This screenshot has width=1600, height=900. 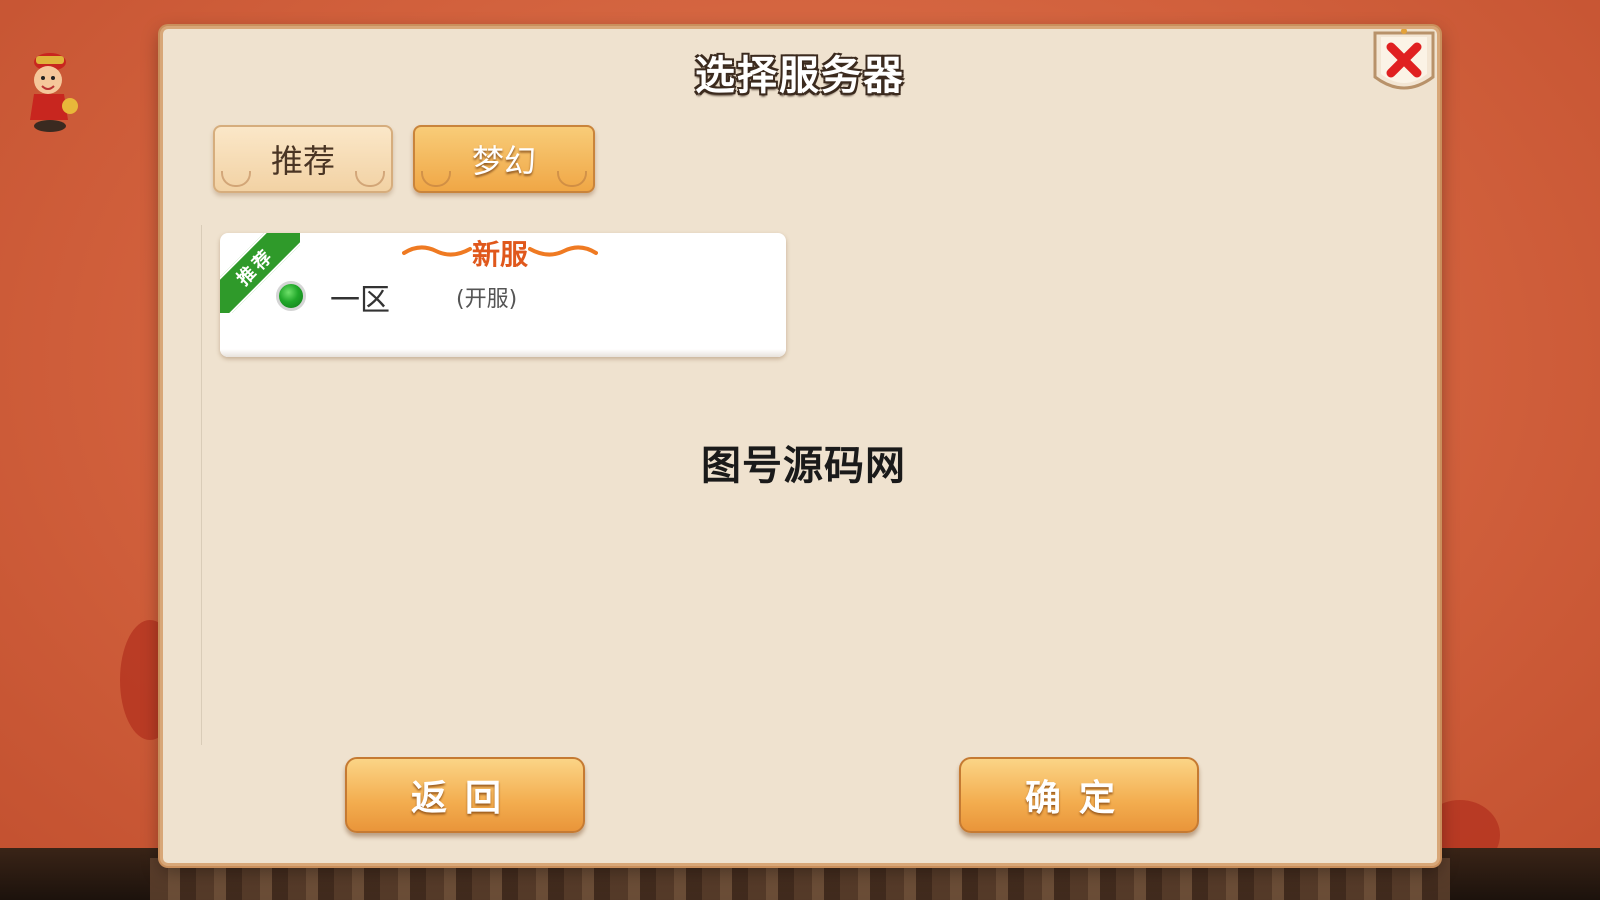 I want to click on new-server-label: 新服, so click(x=499, y=254).